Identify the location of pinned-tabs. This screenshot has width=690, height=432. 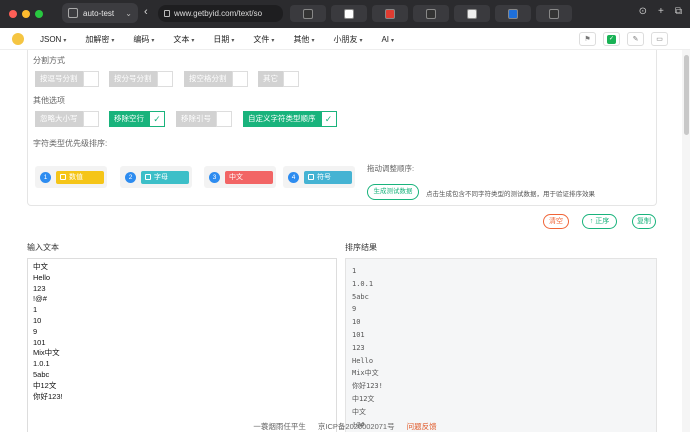
(431, 13).